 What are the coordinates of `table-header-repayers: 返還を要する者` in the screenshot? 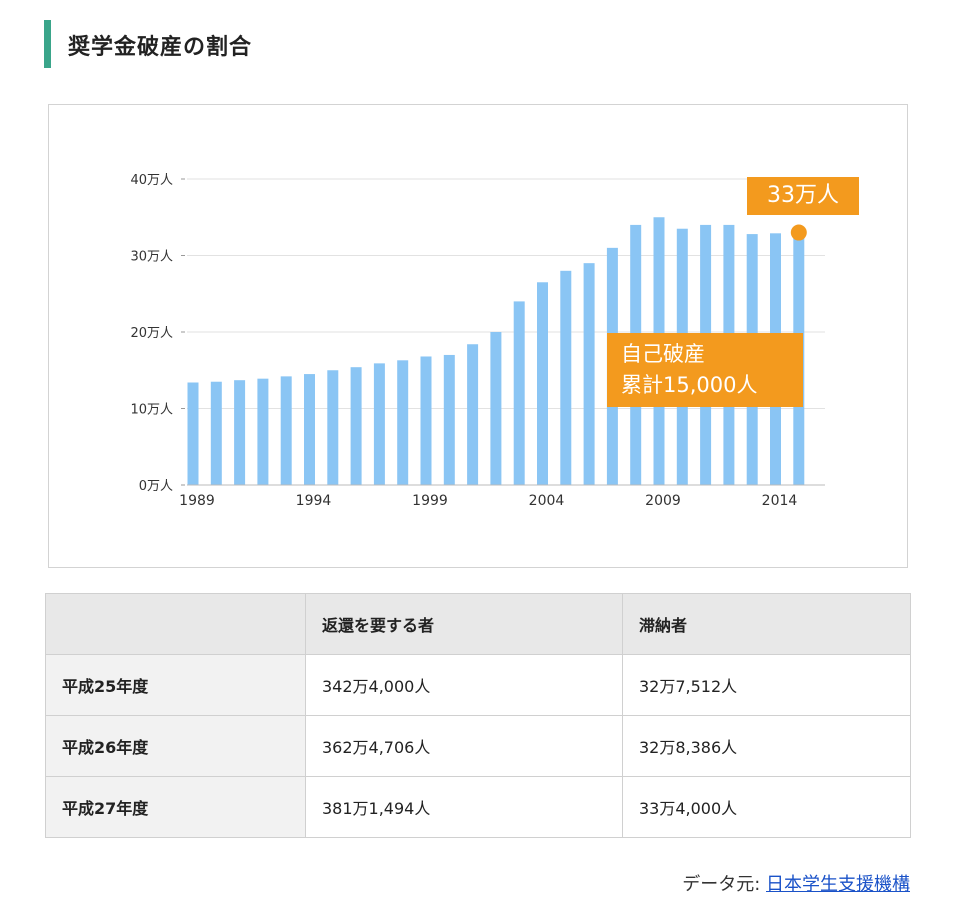 It's located at (464, 624).